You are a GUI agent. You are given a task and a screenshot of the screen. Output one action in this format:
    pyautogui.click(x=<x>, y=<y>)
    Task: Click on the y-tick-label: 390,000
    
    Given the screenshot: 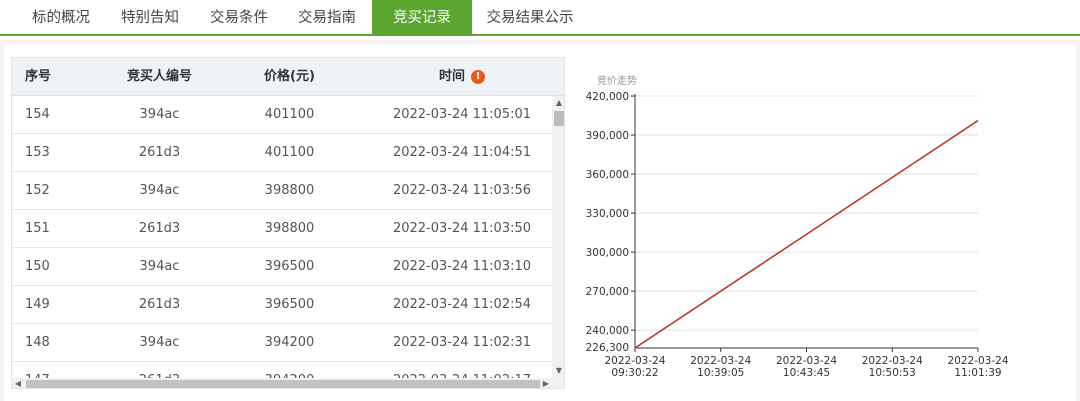 What is the action you would take?
    pyautogui.click(x=607, y=136)
    